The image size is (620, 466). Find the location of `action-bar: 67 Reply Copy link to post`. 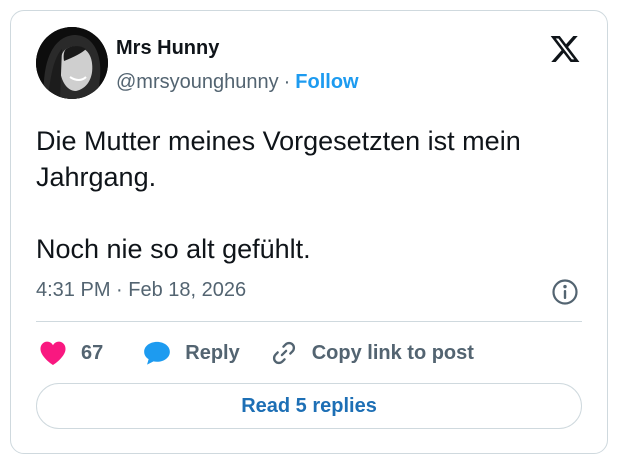

action-bar: 67 Reply Copy link to post is located at coordinates (256, 353).